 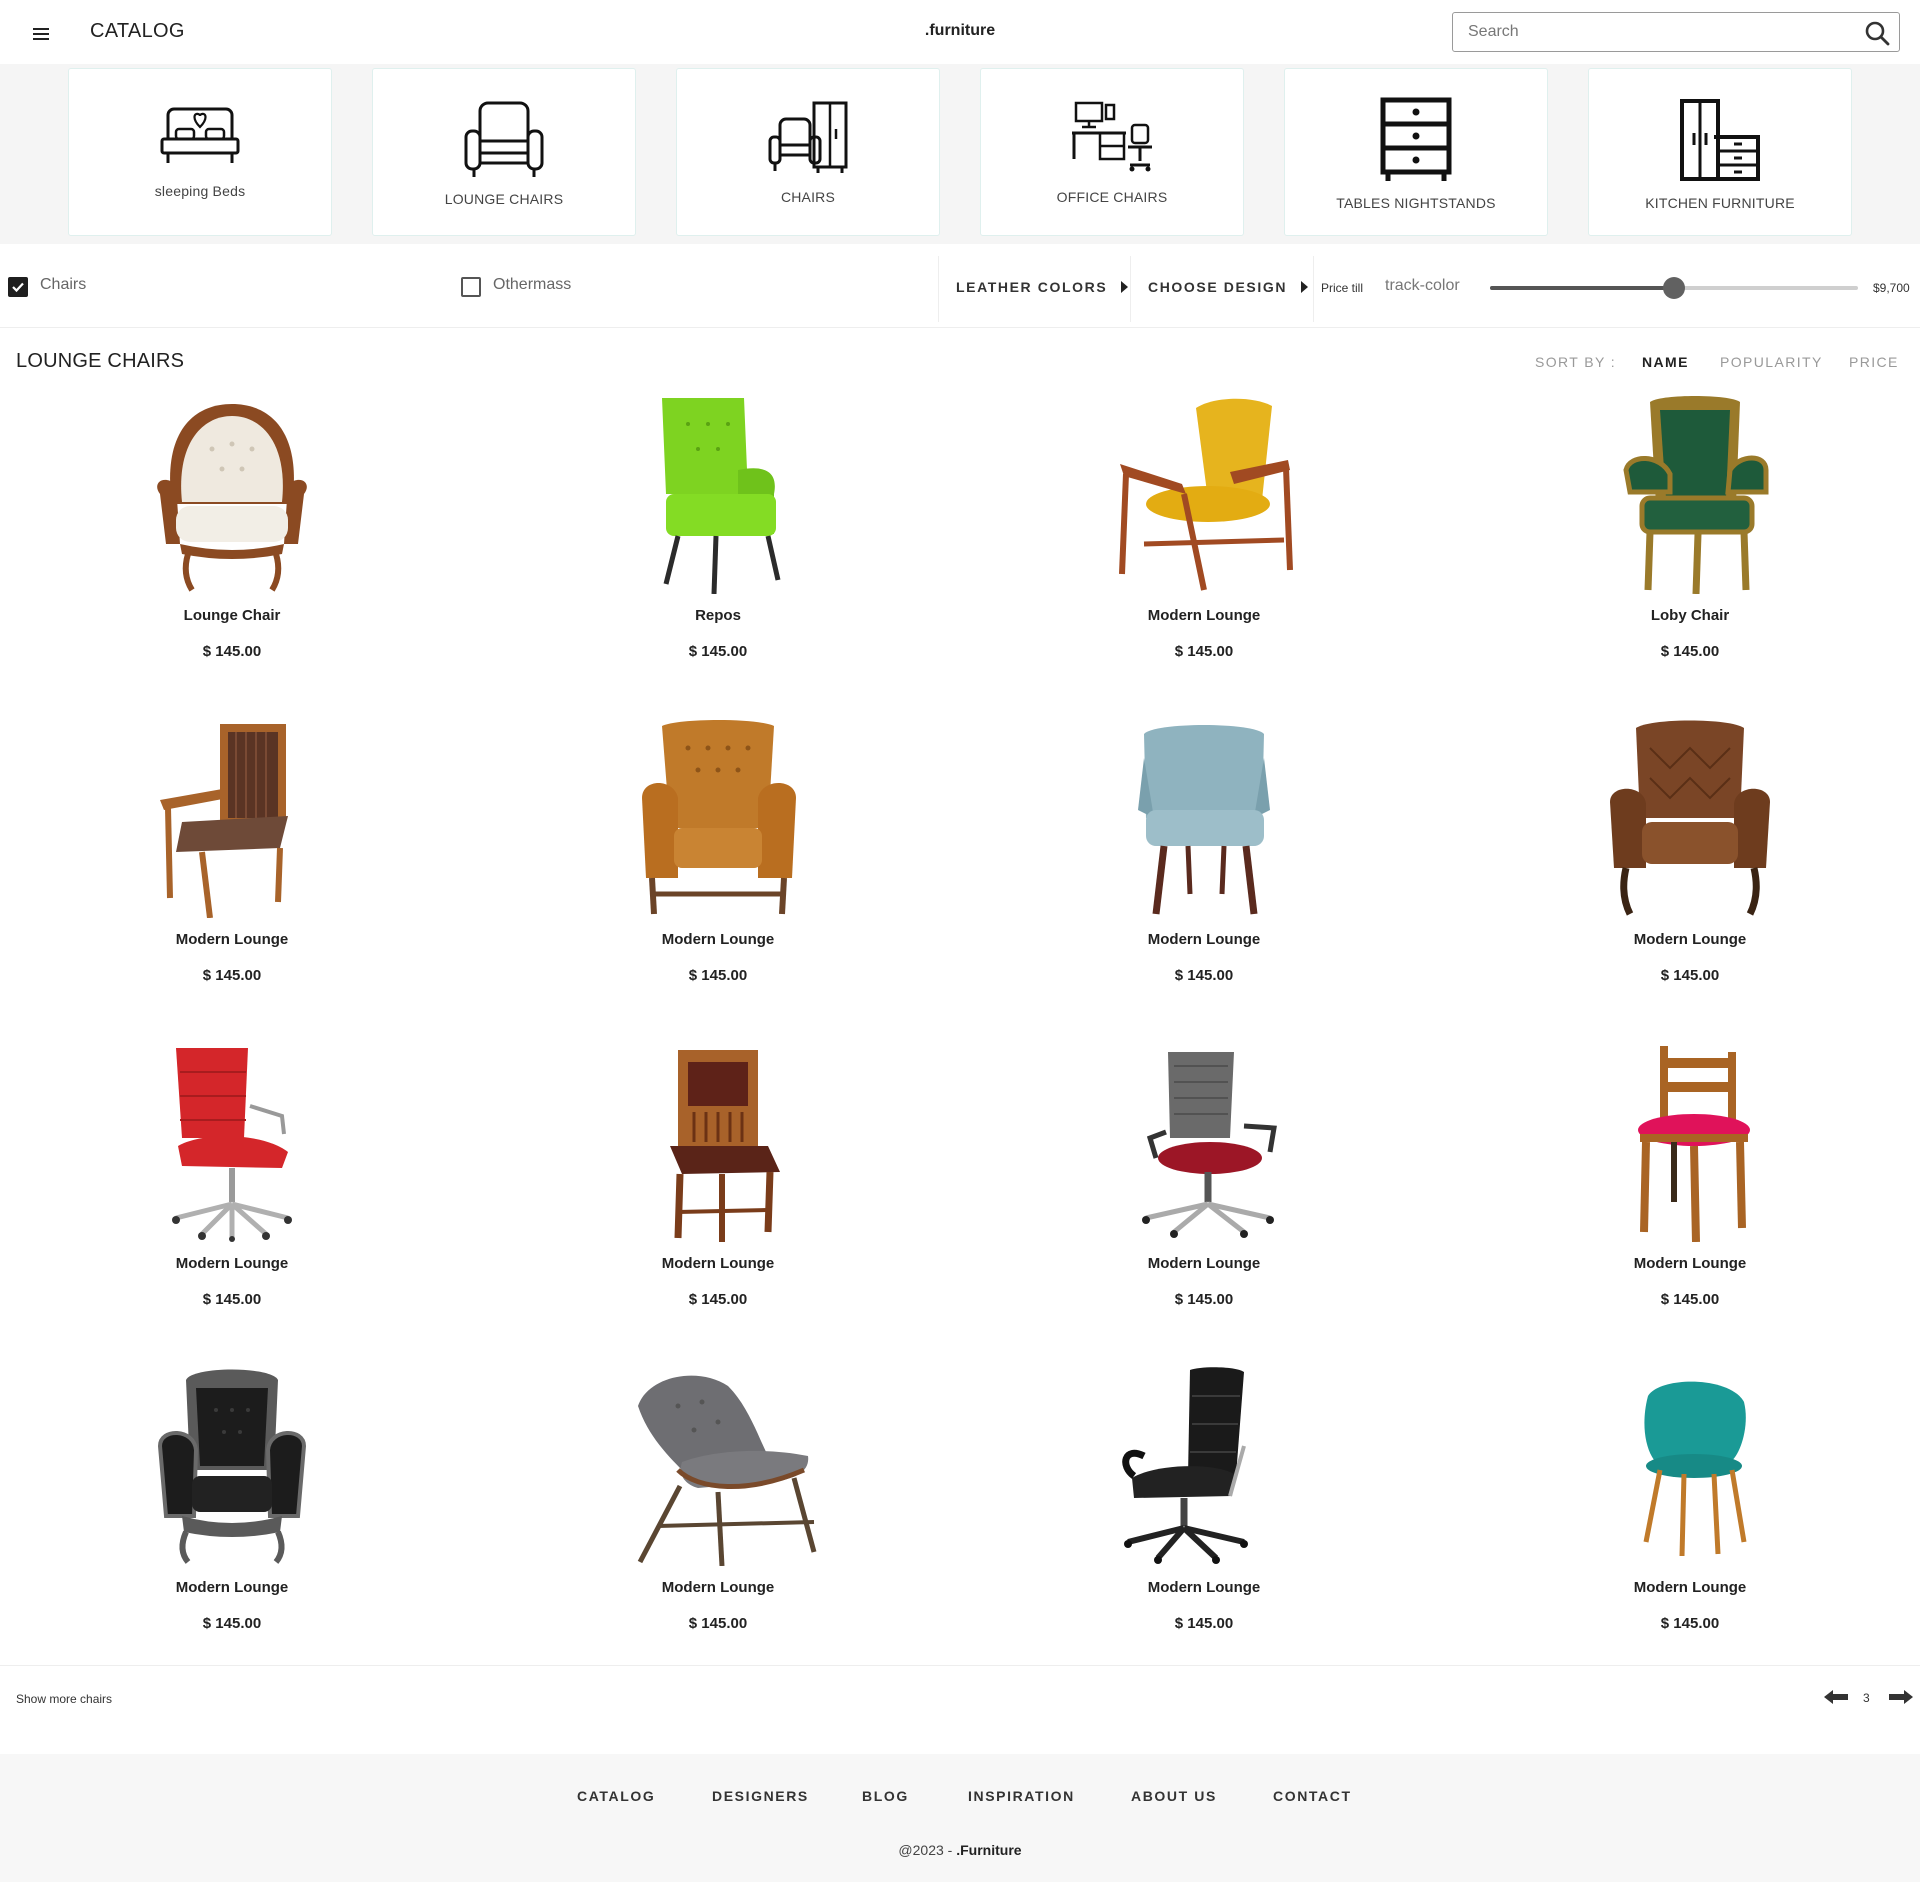 What do you see at coordinates (1021, 1796) in the screenshot?
I see `footer-link-inspiration: INSPIRATION` at bounding box center [1021, 1796].